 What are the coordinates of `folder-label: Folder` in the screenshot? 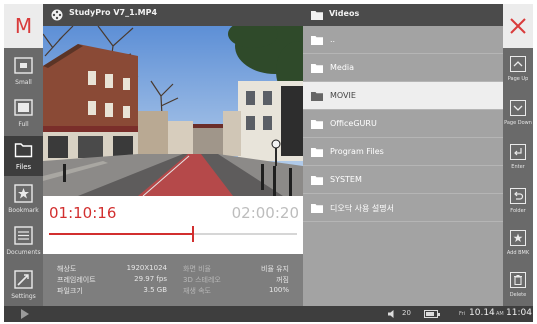 It's located at (518, 211).